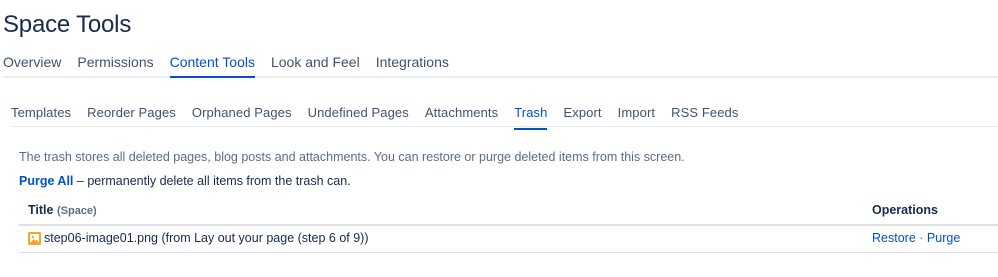  What do you see at coordinates (315, 64) in the screenshot?
I see `tab-look-and-feel: Look and Feel` at bounding box center [315, 64].